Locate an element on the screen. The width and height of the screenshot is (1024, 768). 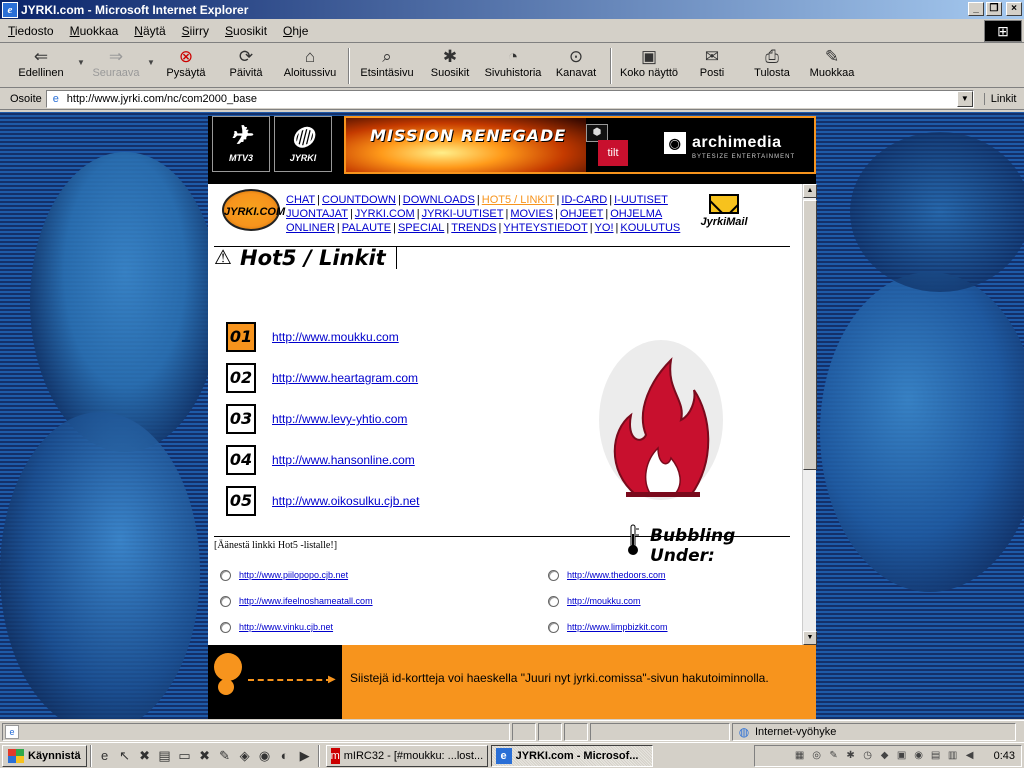
nav-link-koulutus: KOULUTUS is located at coordinates (650, 228).